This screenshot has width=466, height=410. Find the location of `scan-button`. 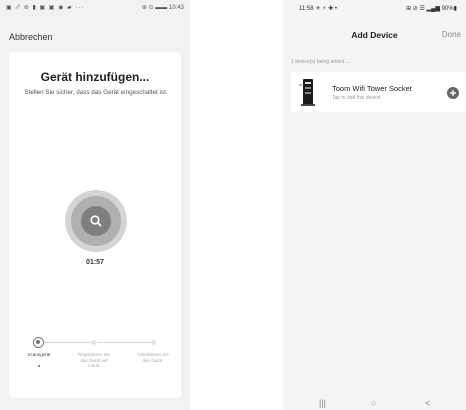

scan-button is located at coordinates (96, 221).